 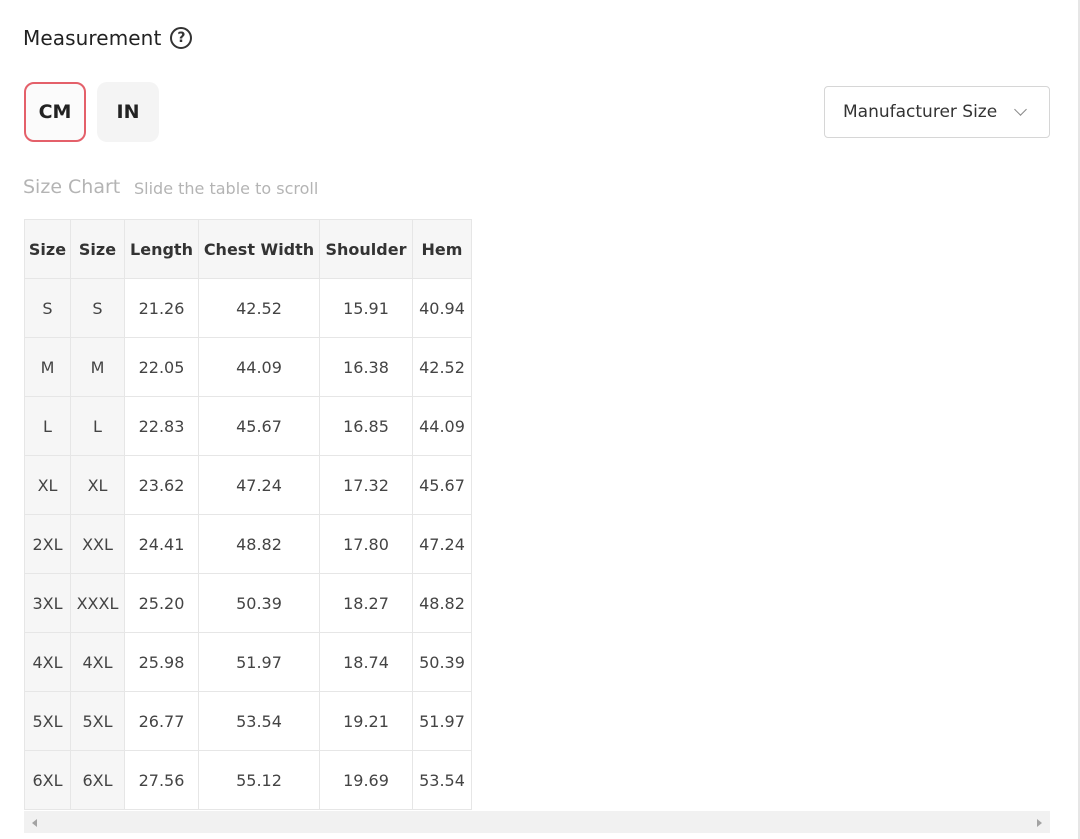 I want to click on table-cell: 26.77, so click(x=161, y=721).